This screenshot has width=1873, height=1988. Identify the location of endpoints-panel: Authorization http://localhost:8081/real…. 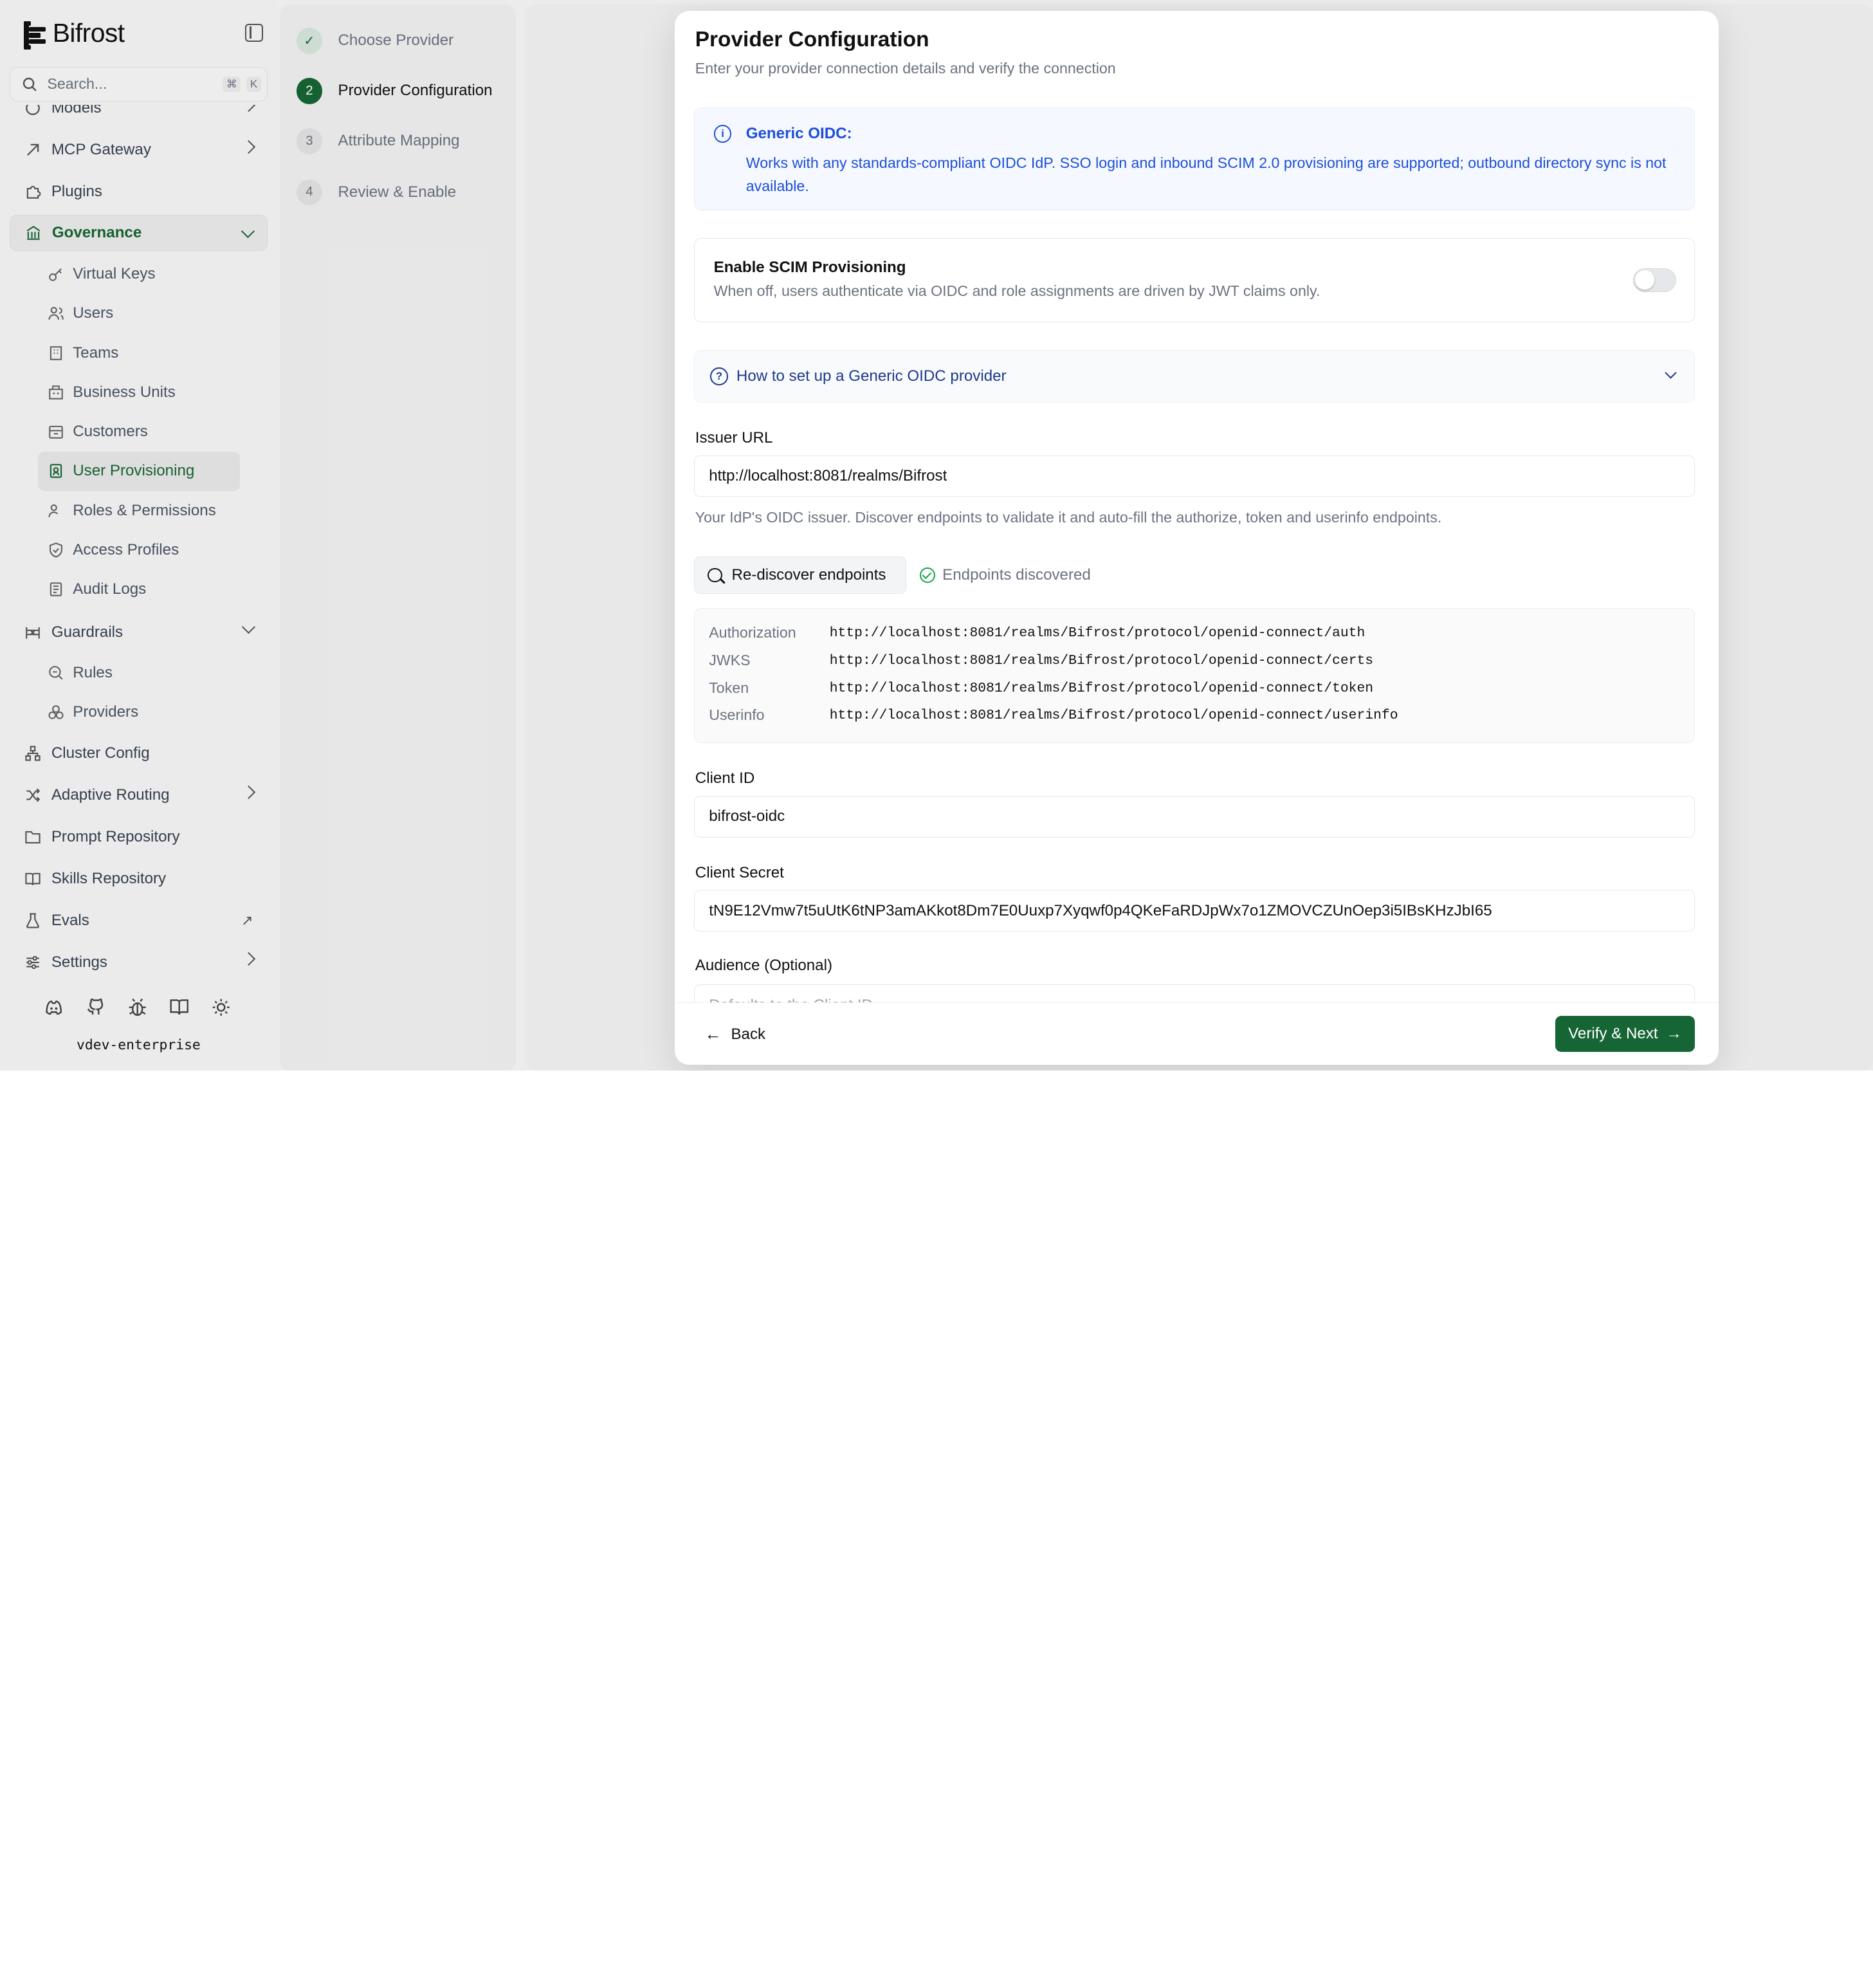
(1194, 676).